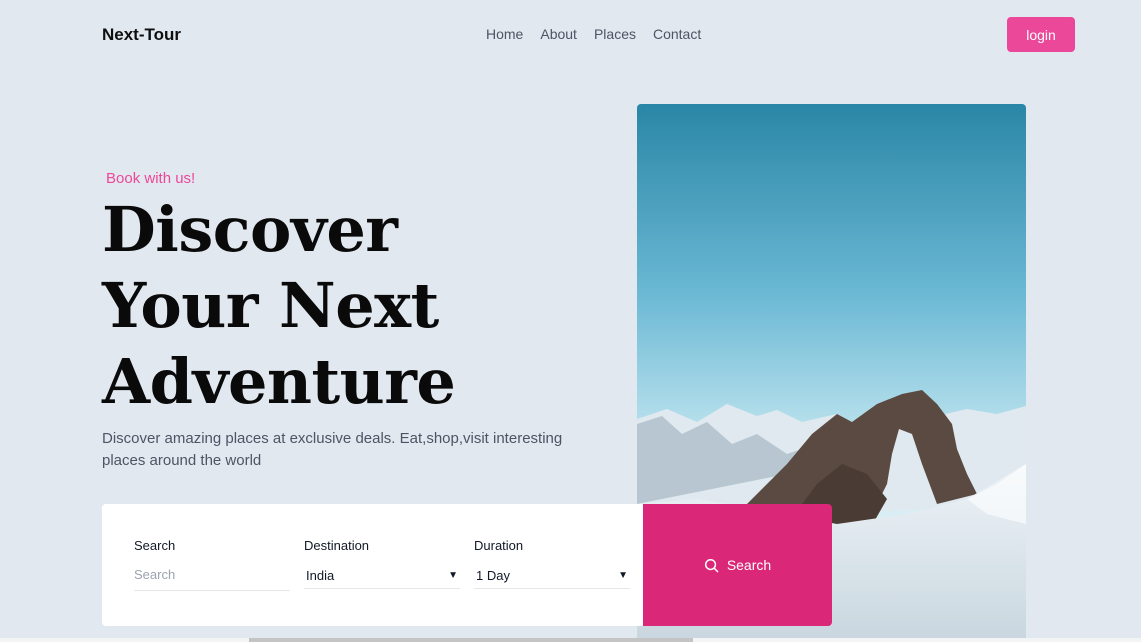 This screenshot has width=1141, height=642. Describe the element at coordinates (155, 545) in the screenshot. I see `search-label: Search` at that location.